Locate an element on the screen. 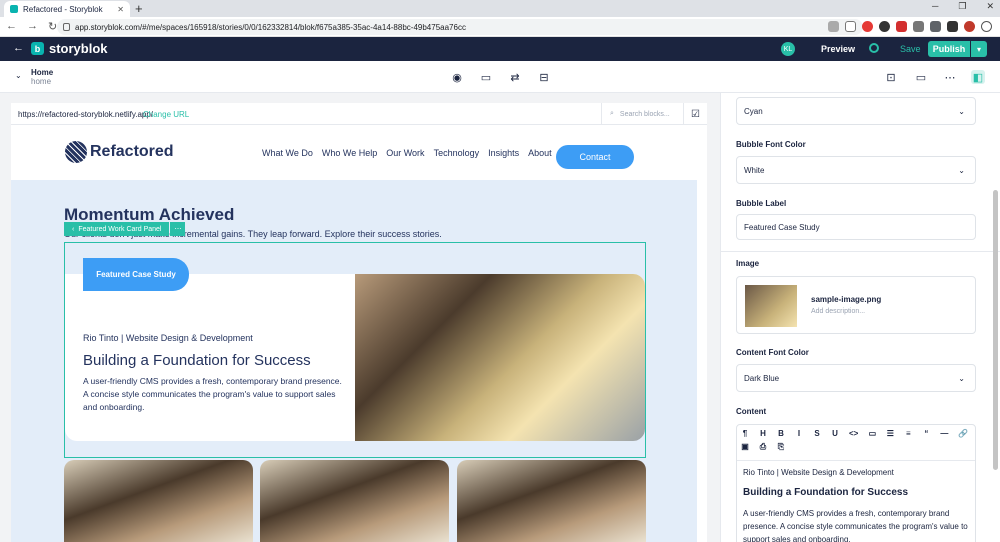 The width and height of the screenshot is (1000, 542). card-title: Building a Foundation for Success is located at coordinates (197, 360).